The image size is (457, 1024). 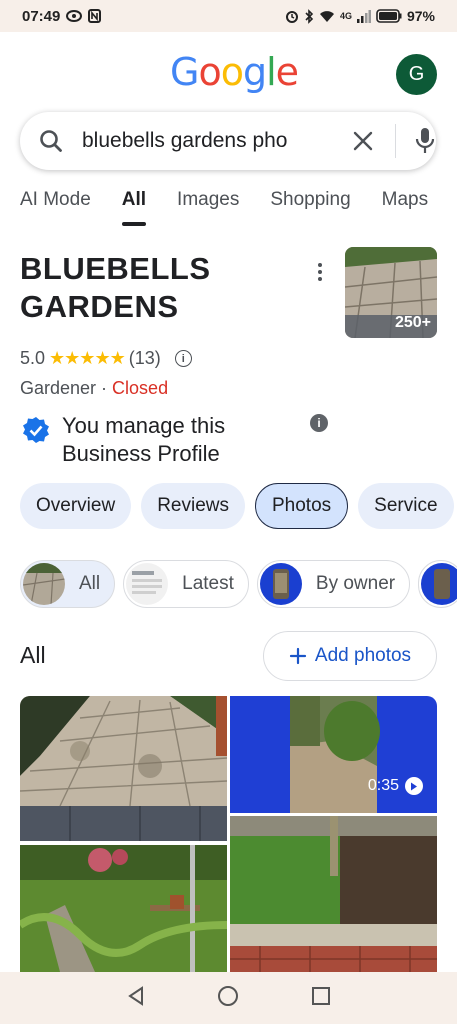 What do you see at coordinates (99, 306) in the screenshot?
I see `business-name-line2: GARDENS` at bounding box center [99, 306].